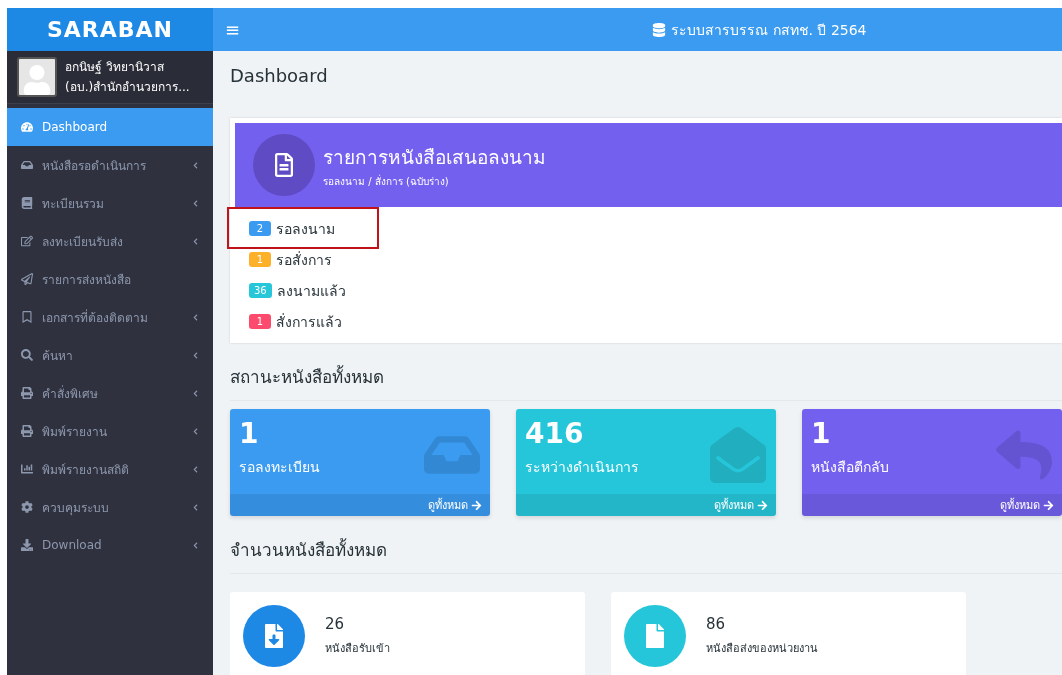  Describe the element at coordinates (357, 649) in the screenshot. I see `total-label: หนังสือรับเข้า` at that location.